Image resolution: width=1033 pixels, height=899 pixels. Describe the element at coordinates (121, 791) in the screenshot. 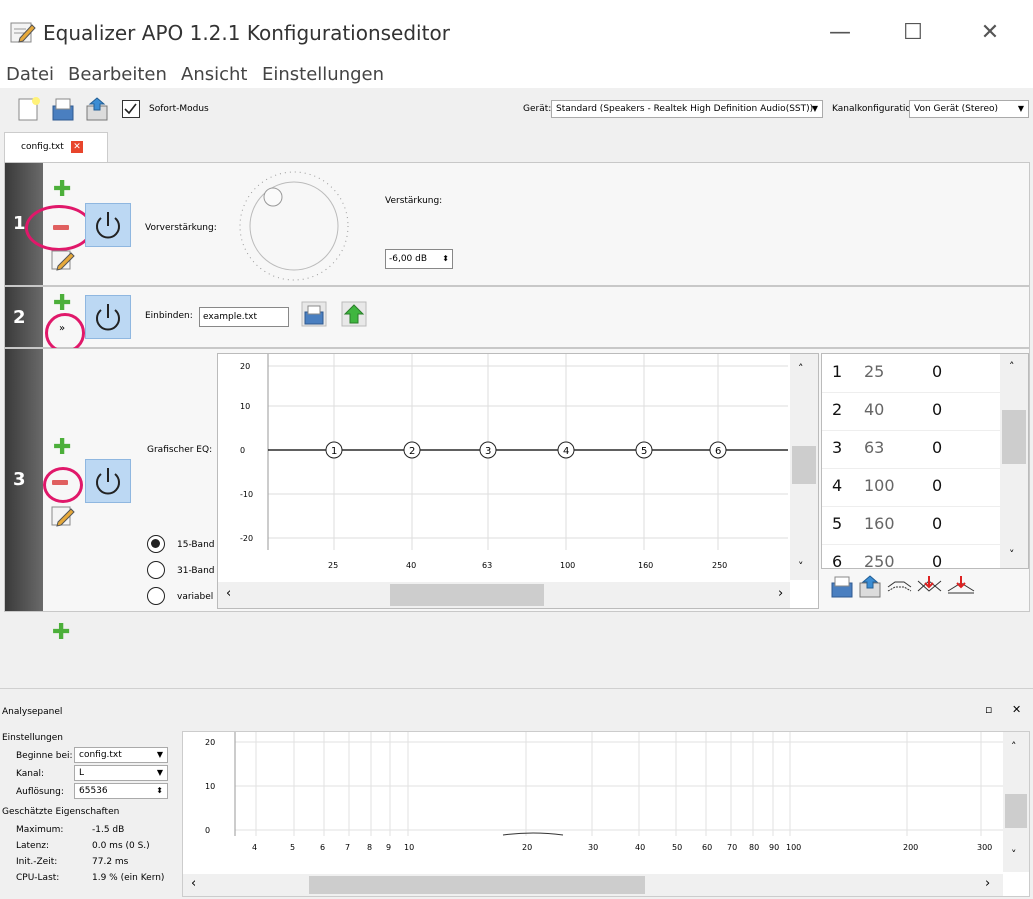

I see `aufloesung-spinbox: 65536 ⬍` at that location.